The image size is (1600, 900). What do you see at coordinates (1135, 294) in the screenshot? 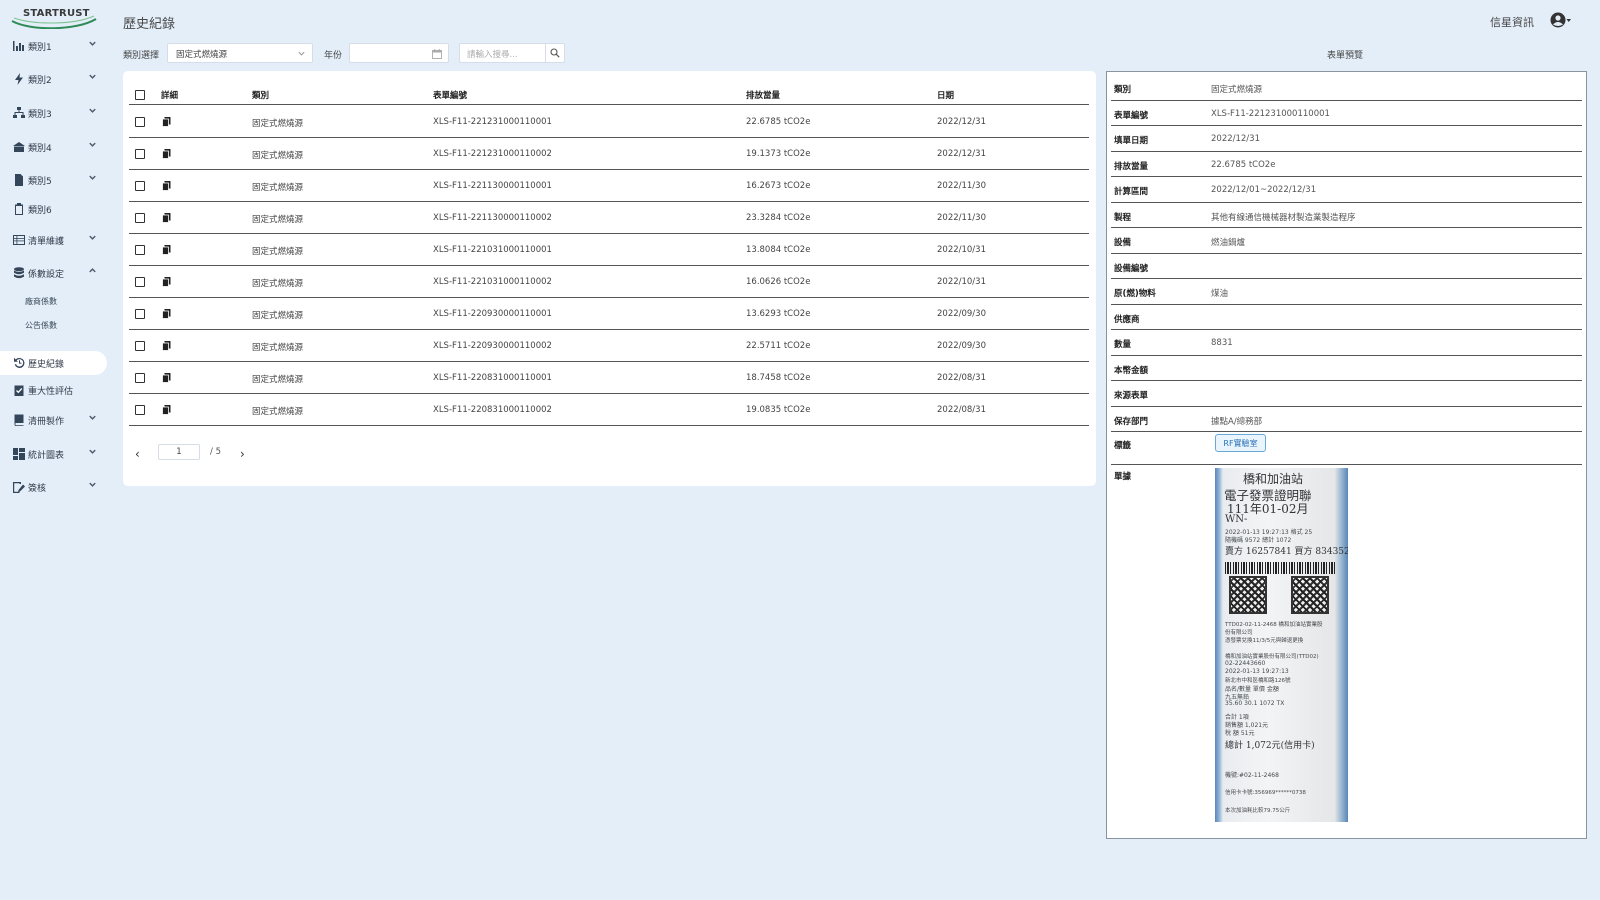
I see `field-key: 原(燃)物料` at bounding box center [1135, 294].